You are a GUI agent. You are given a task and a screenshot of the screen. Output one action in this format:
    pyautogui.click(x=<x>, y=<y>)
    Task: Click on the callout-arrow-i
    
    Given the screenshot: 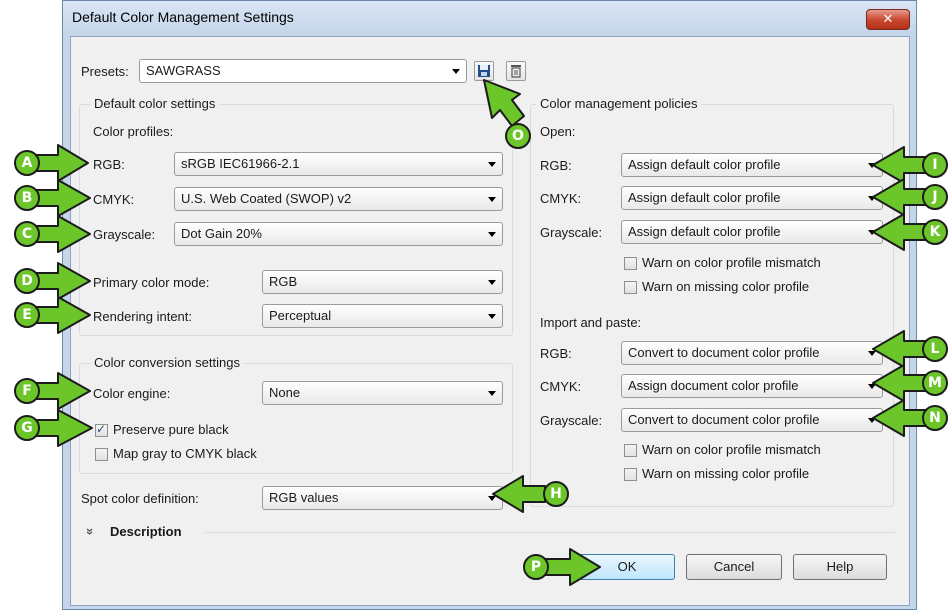 What is the action you would take?
    pyautogui.click(x=899, y=165)
    